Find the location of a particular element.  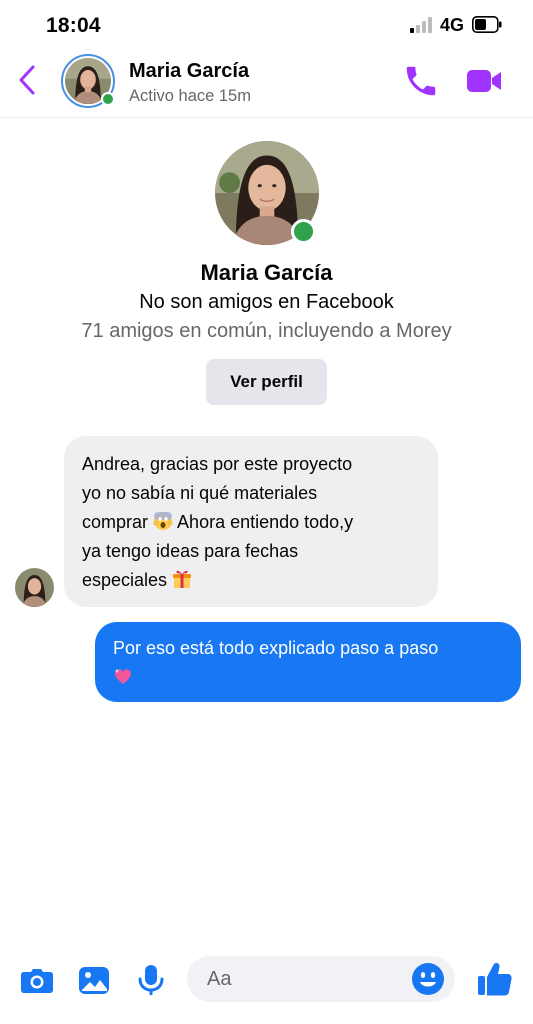

mutual-friends: 71 amigos en común, incluyendo a Morey is located at coordinates (266, 331).